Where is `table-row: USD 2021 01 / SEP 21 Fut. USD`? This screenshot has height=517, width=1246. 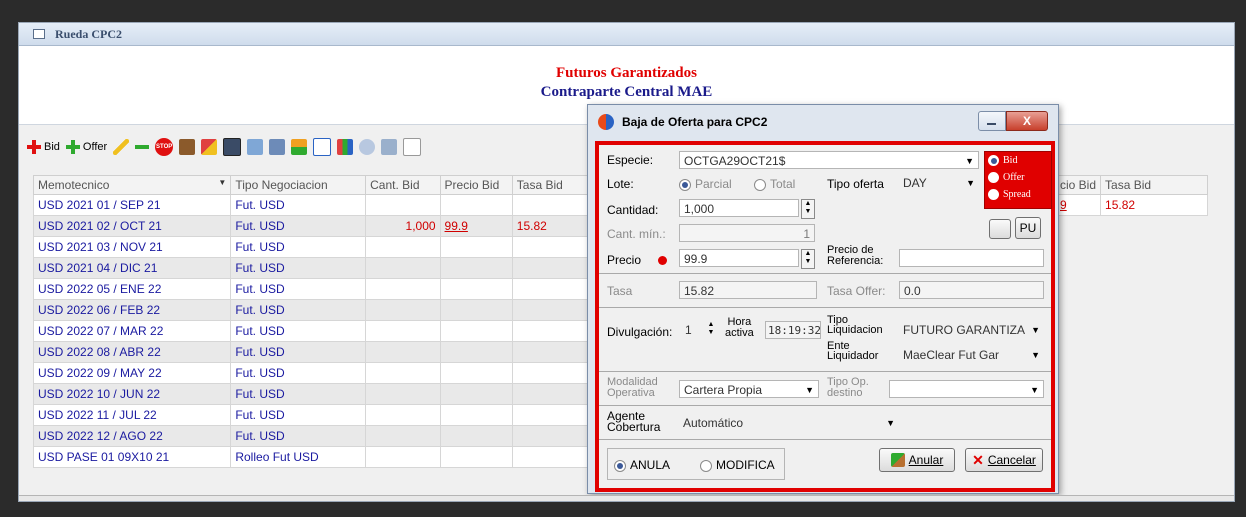
table-row: USD 2021 01 / SEP 21 Fut. USD is located at coordinates (315, 205).